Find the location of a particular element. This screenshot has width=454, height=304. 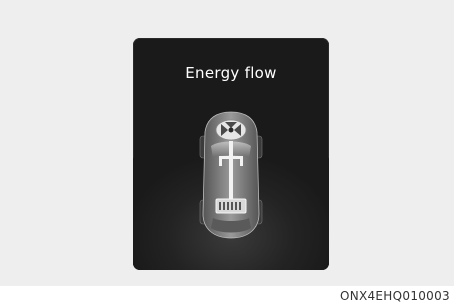

car-topview-icon is located at coordinates (231, 175).